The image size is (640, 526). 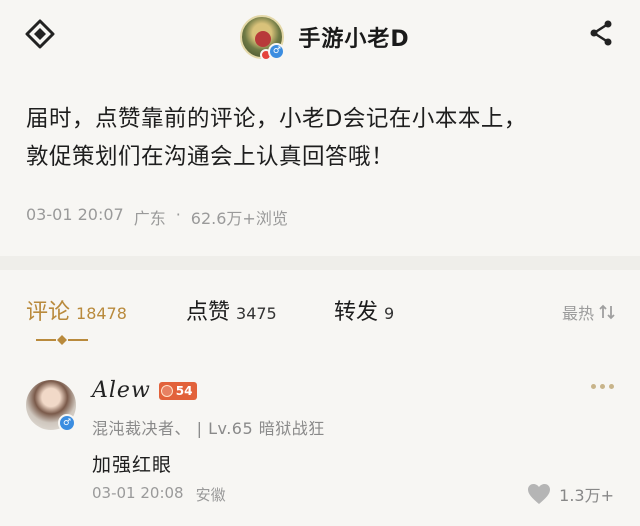 I want to click on tab-likes: 点赞 3475, so click(x=231, y=310).